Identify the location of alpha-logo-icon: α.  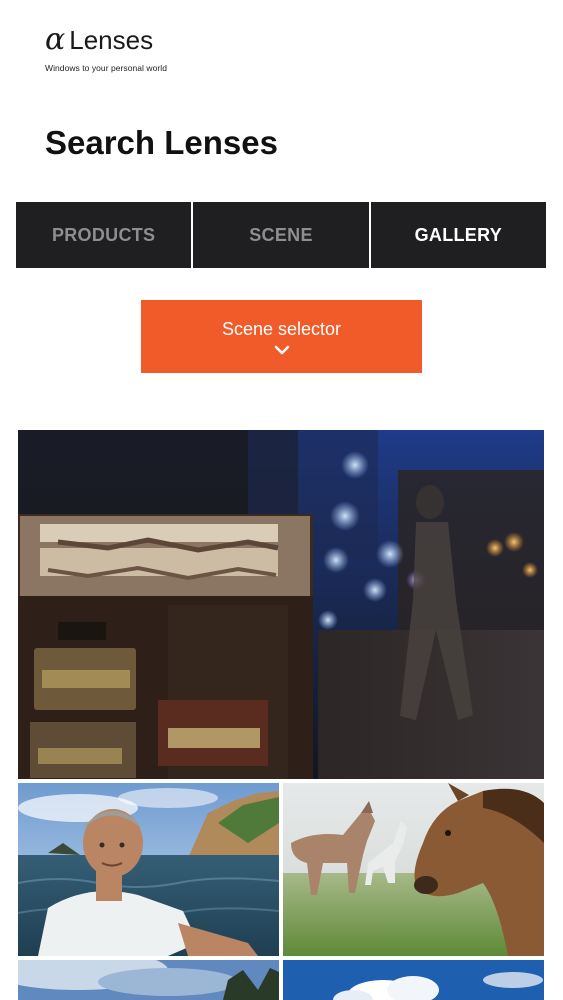
(55, 39).